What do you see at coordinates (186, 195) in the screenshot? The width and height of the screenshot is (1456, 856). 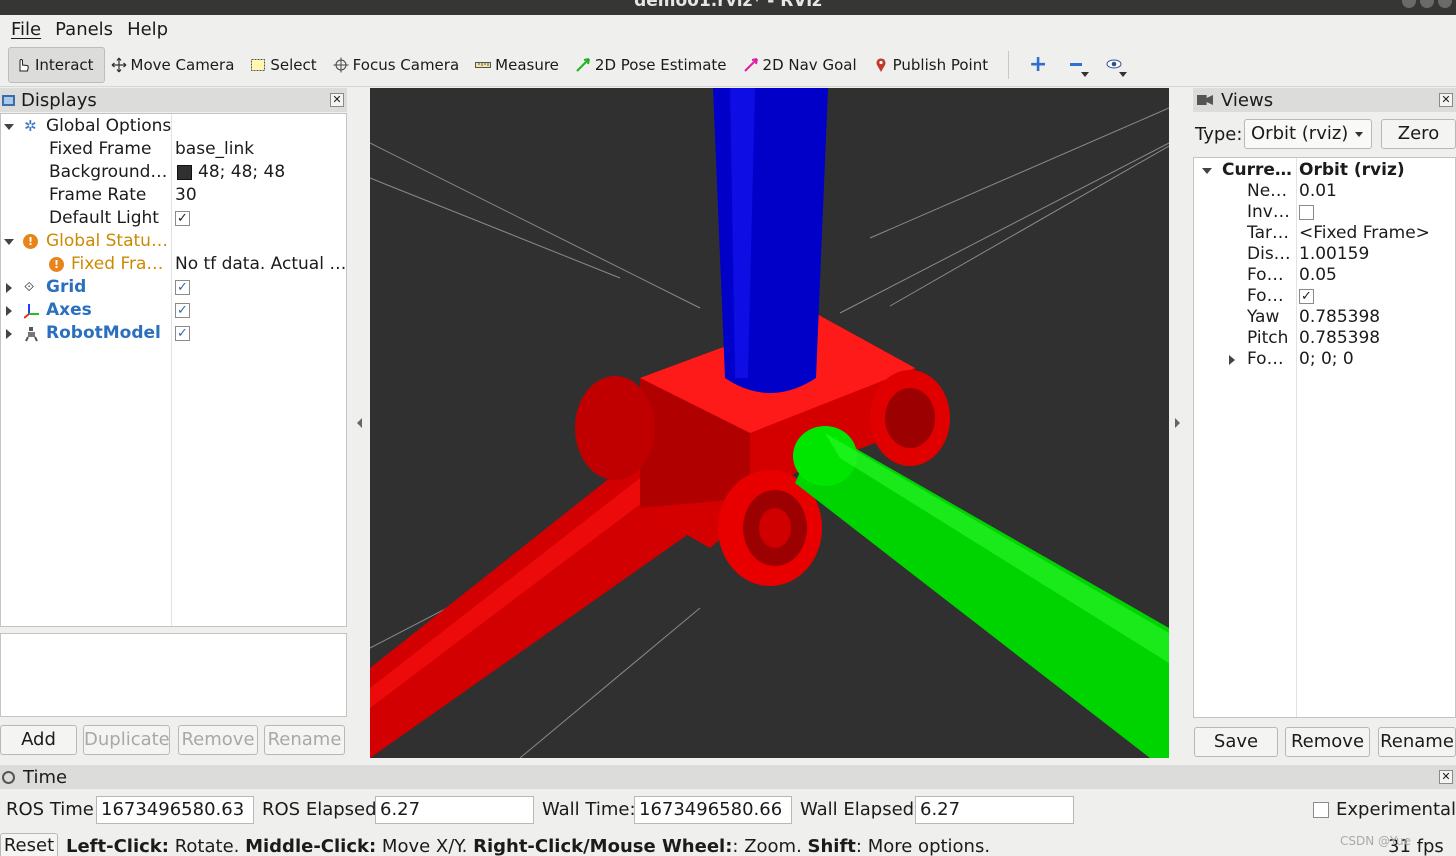 I see `frame-rate-value: 30` at bounding box center [186, 195].